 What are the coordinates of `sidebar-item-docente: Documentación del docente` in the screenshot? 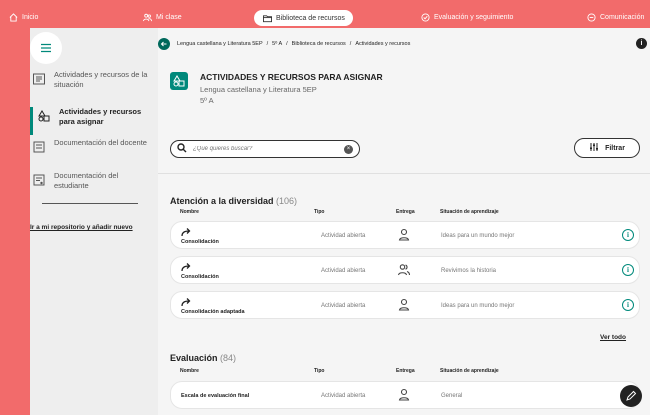 It's located at (90, 146).